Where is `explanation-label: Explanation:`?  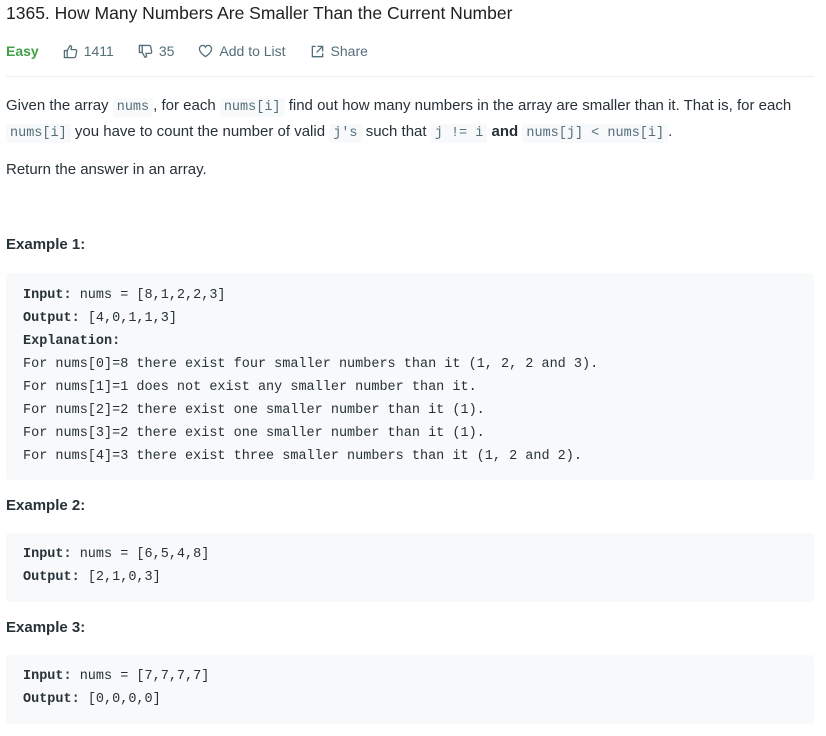
explanation-label: Explanation: is located at coordinates (72, 341).